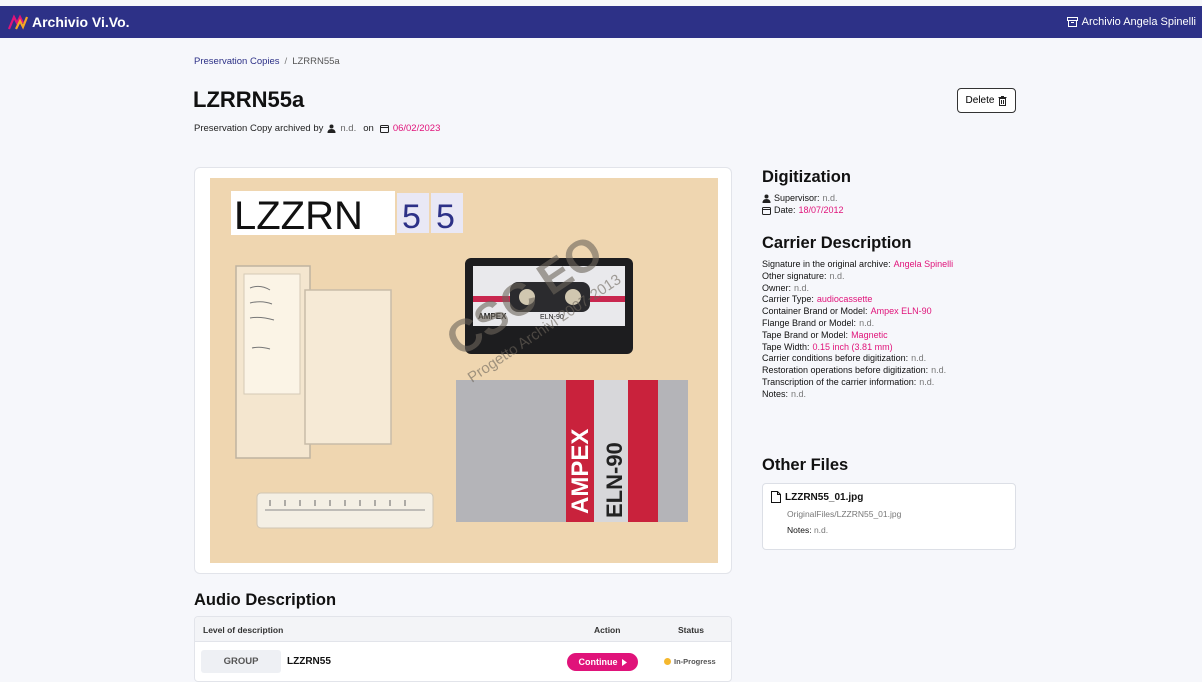 This screenshot has width=1202, height=682. I want to click on brand-logo-icon, so click(18, 22).